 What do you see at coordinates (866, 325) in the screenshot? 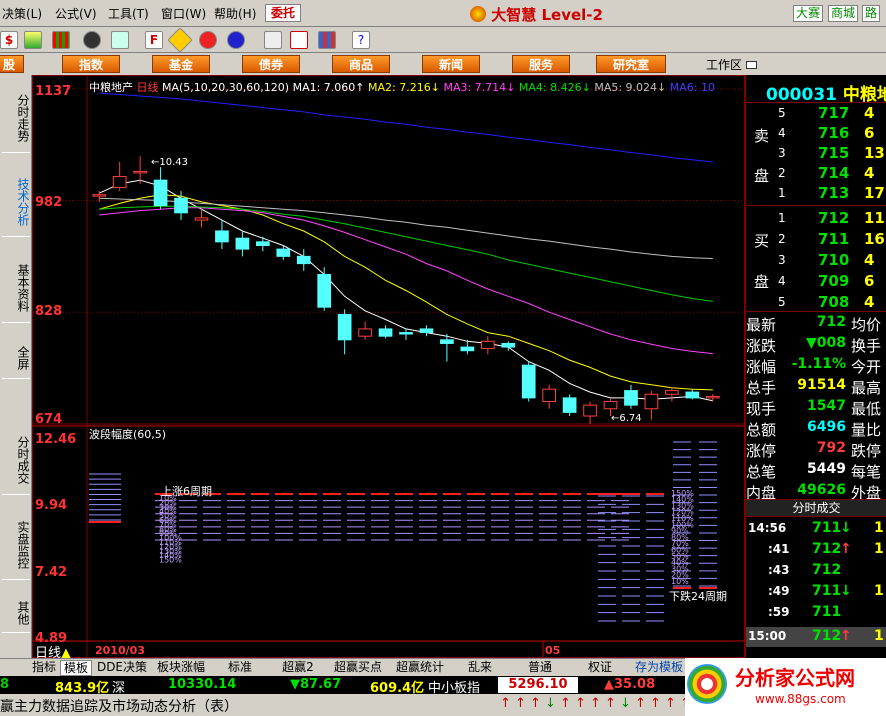
I see `stat-label-2: 均价` at bounding box center [866, 325].